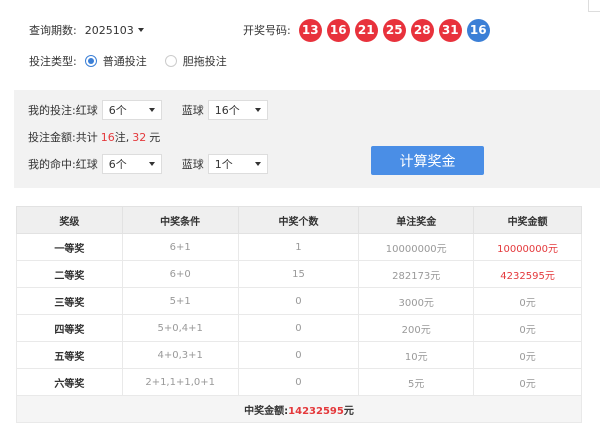  I want to click on cell-unit-prize: 10000000元, so click(416, 247).